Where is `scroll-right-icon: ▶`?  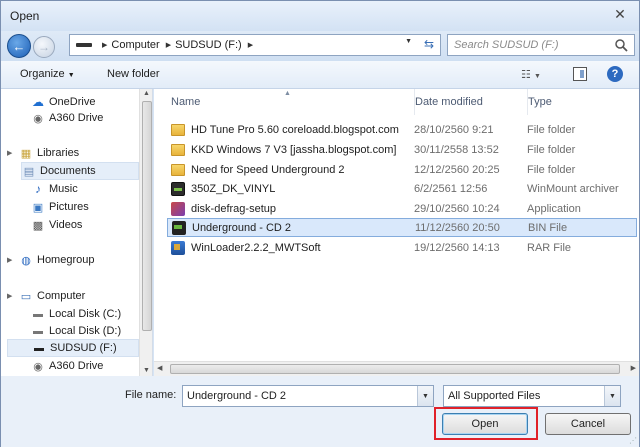 scroll-right-icon: ▶ is located at coordinates (633, 368).